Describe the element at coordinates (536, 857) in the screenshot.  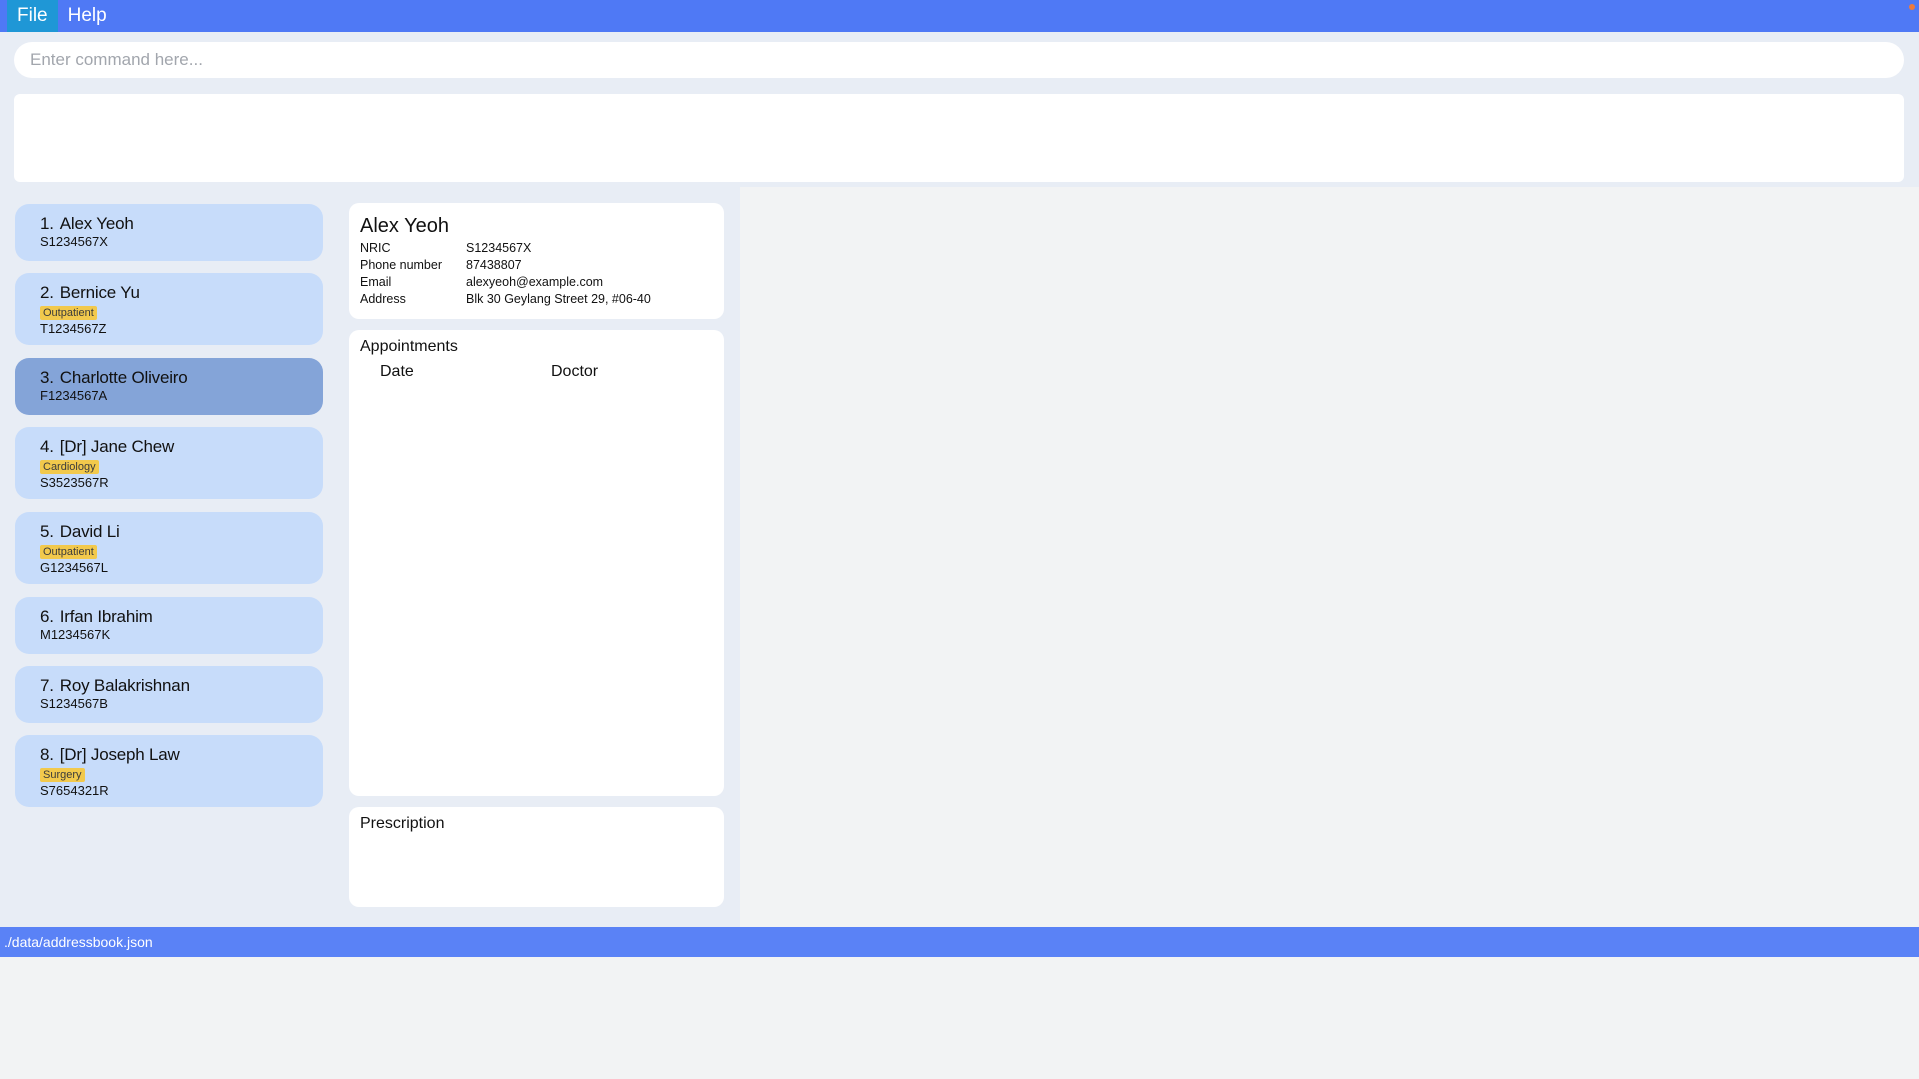
I see `prescription-card: Prescription` at that location.